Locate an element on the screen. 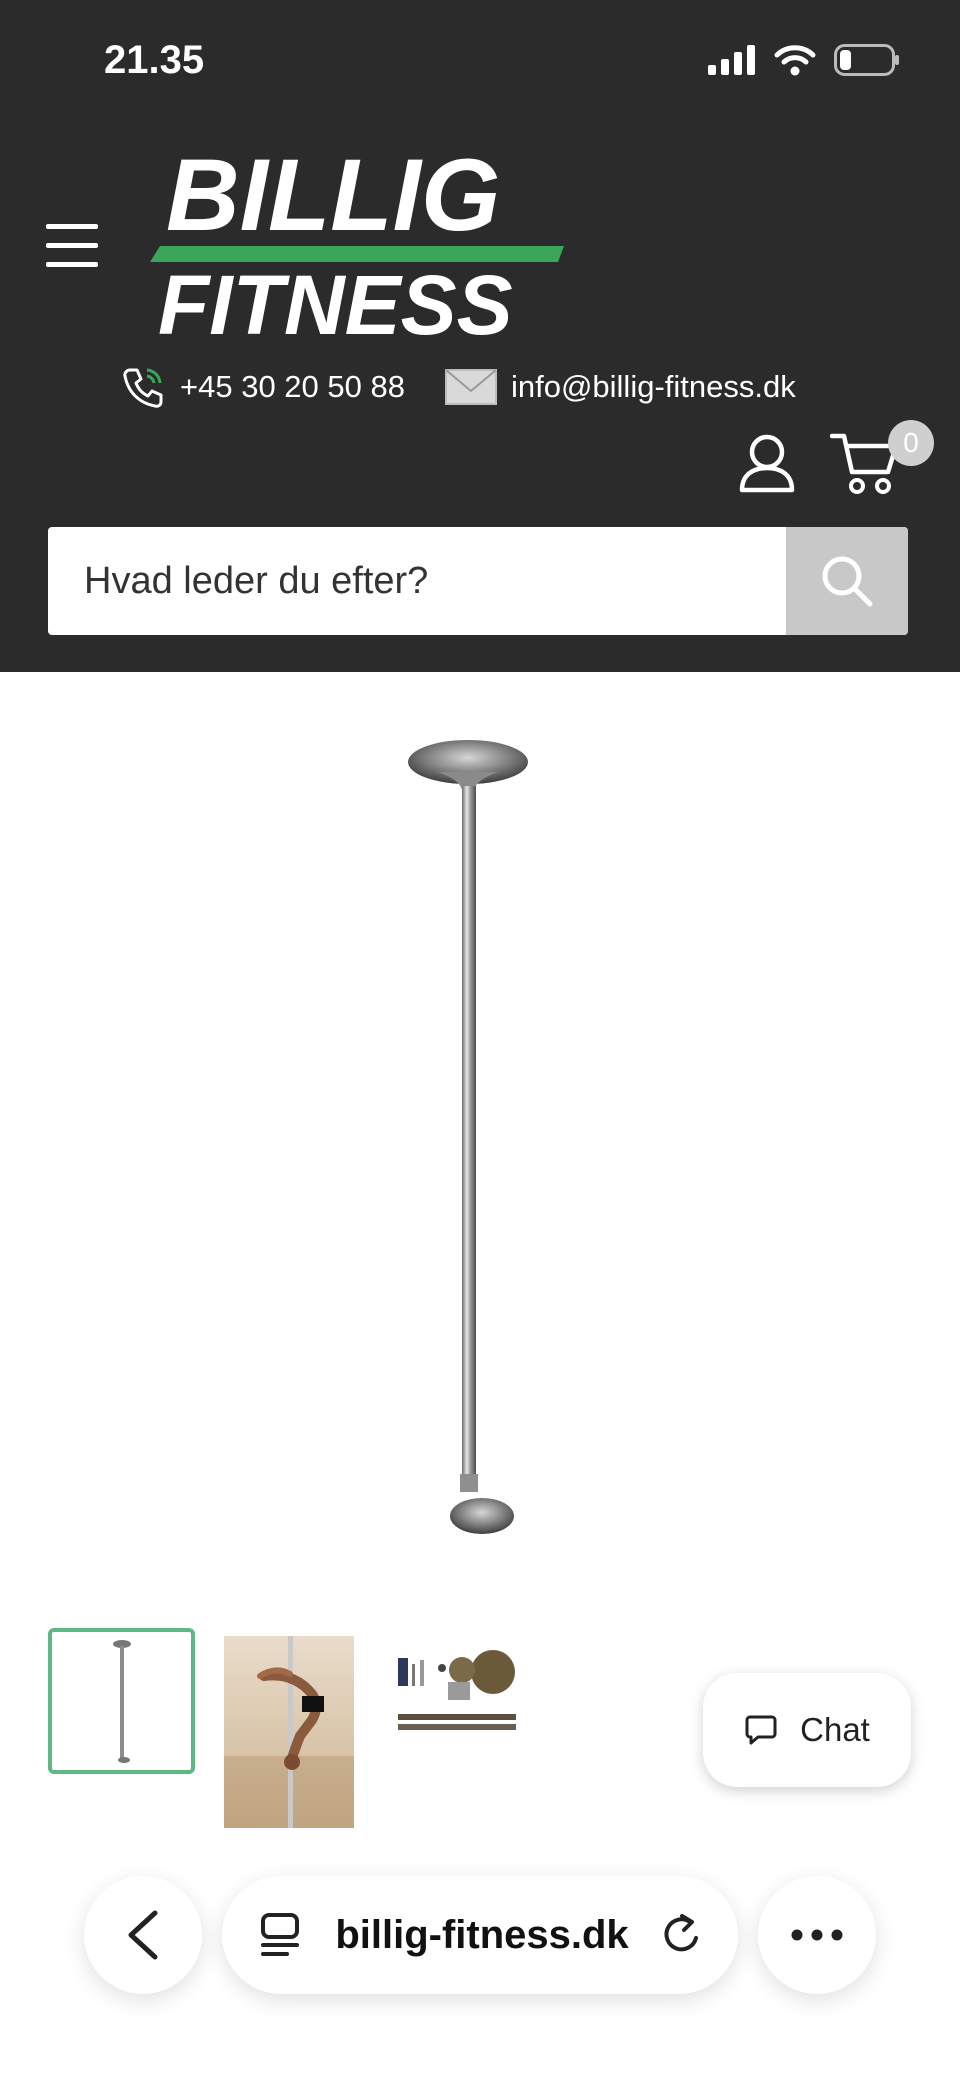  status-icons is located at coordinates (804, 60).